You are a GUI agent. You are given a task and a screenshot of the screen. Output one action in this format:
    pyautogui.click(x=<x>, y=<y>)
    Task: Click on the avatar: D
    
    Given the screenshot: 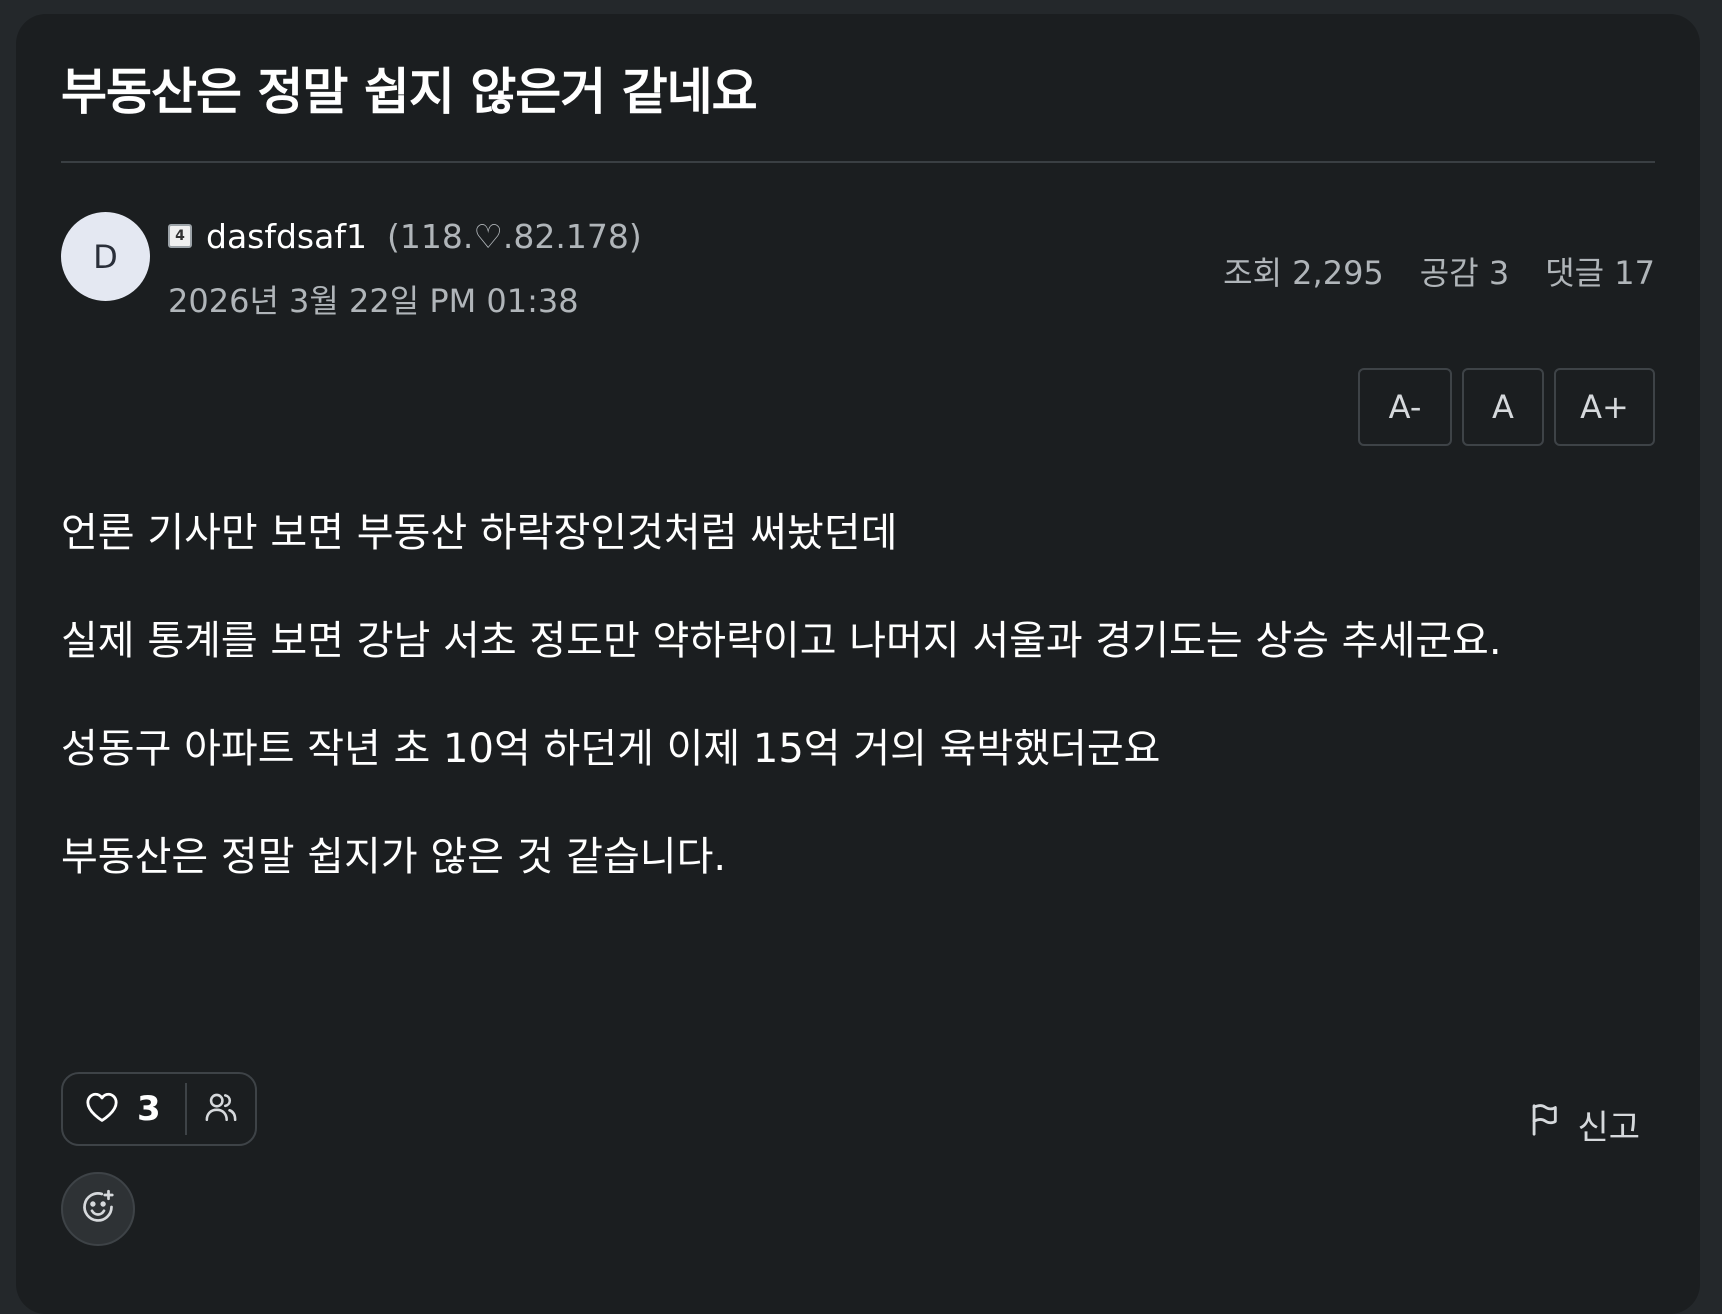 What is the action you would take?
    pyautogui.click(x=105, y=256)
    